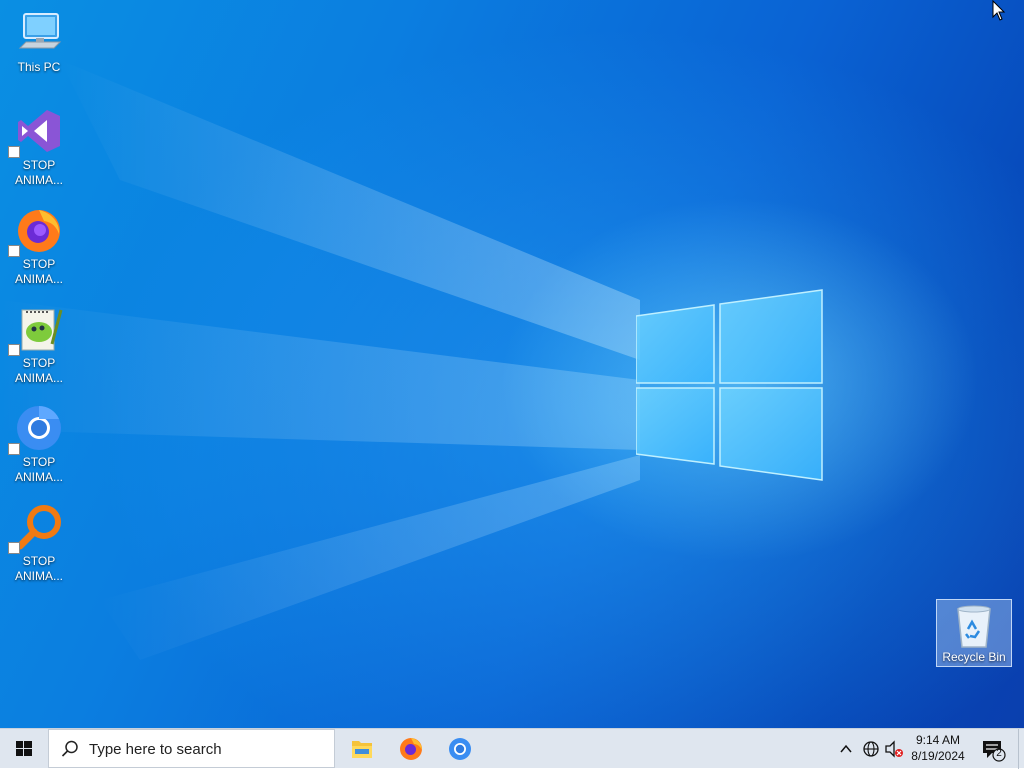 The image size is (1024, 774). Describe the element at coordinates (729, 385) in the screenshot. I see `windows-logo` at that location.